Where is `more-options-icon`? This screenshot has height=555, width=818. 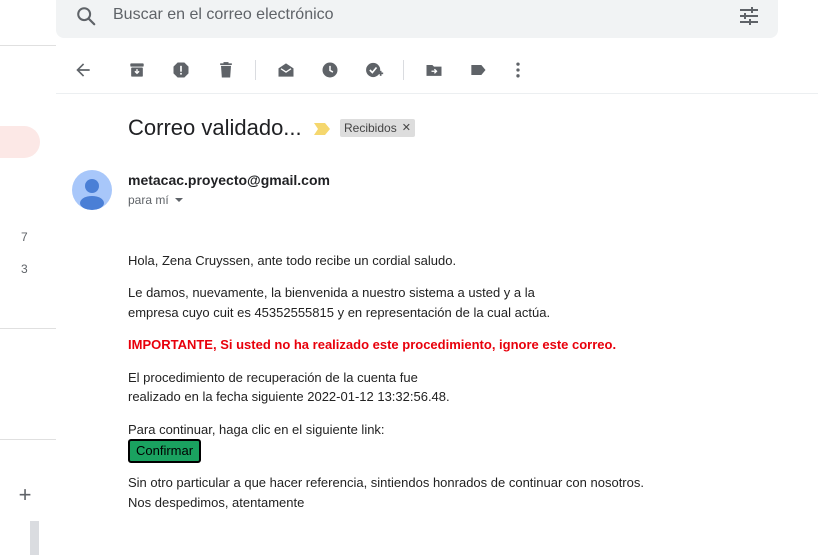
more-options-icon is located at coordinates (518, 70).